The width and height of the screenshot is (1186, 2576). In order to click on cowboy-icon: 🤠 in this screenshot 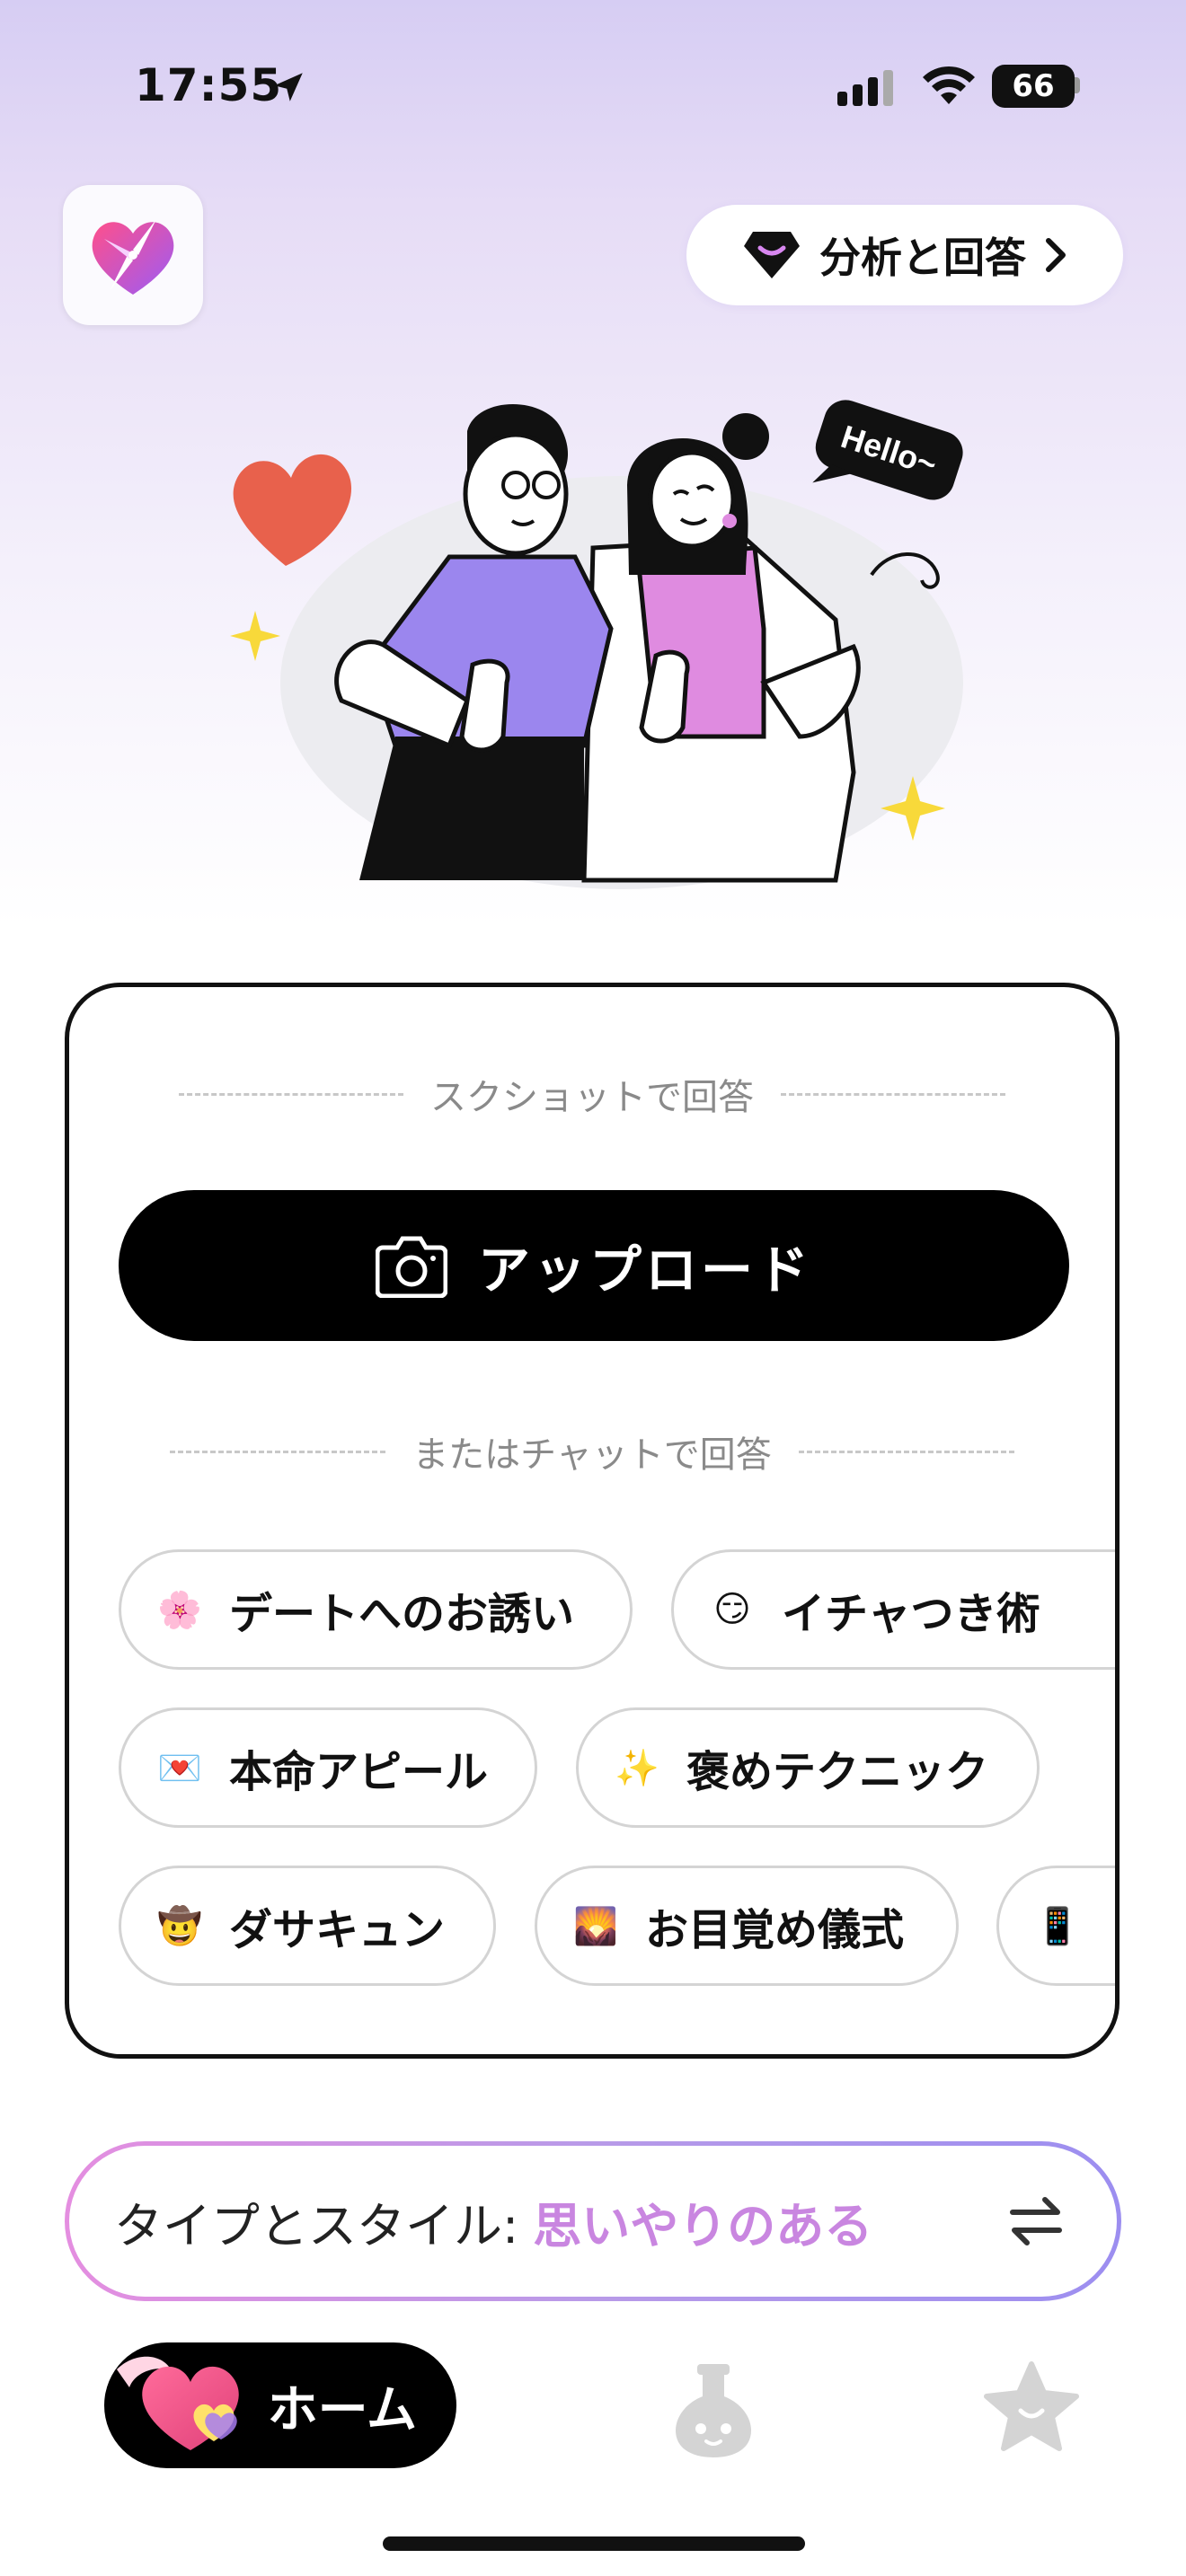, I will do `click(179, 1926)`.